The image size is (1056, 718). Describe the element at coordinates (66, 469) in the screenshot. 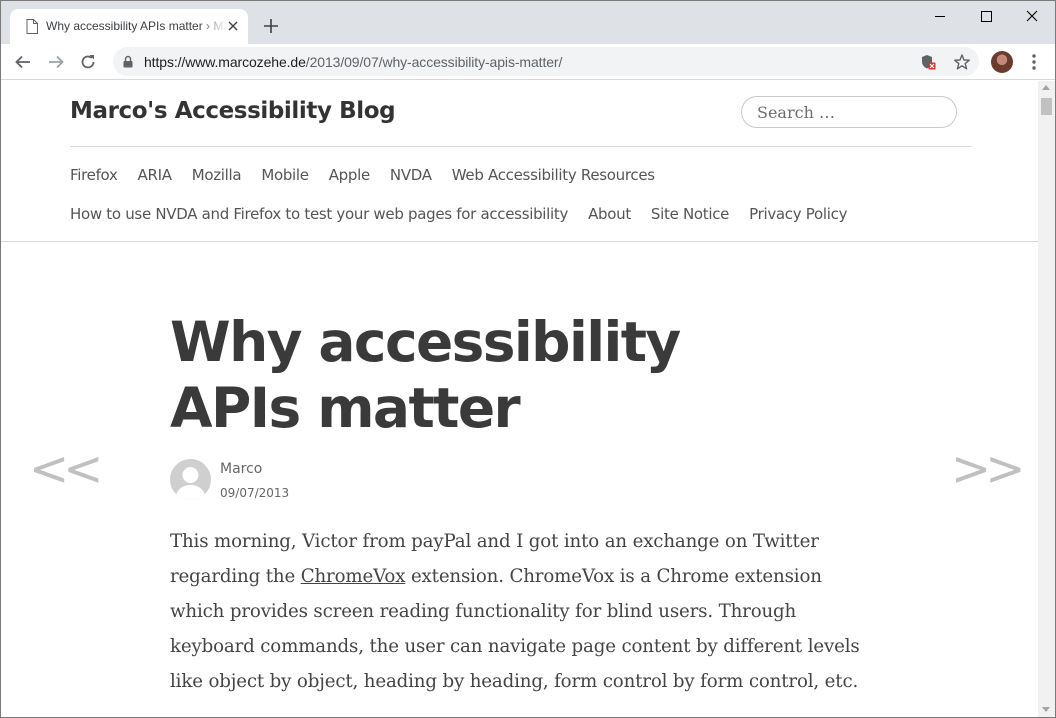

I see `previous-post-link: <<` at that location.